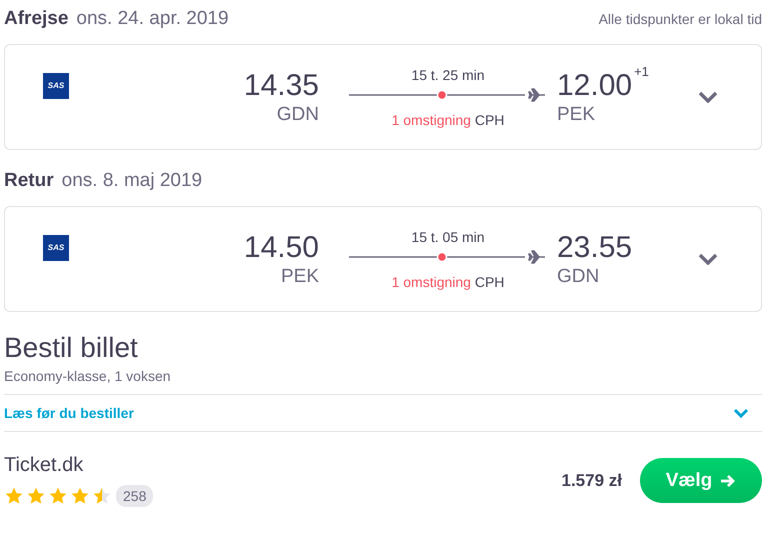  What do you see at coordinates (592, 480) in the screenshot?
I see `price: 1.579 zł` at bounding box center [592, 480].